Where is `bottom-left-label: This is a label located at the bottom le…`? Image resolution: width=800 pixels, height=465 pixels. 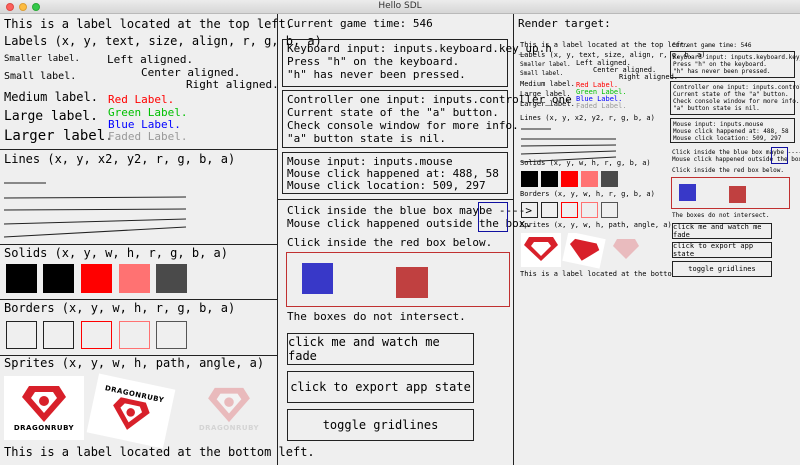 bottom-left-label: This is a label located at the bottom le… is located at coordinates (159, 452).